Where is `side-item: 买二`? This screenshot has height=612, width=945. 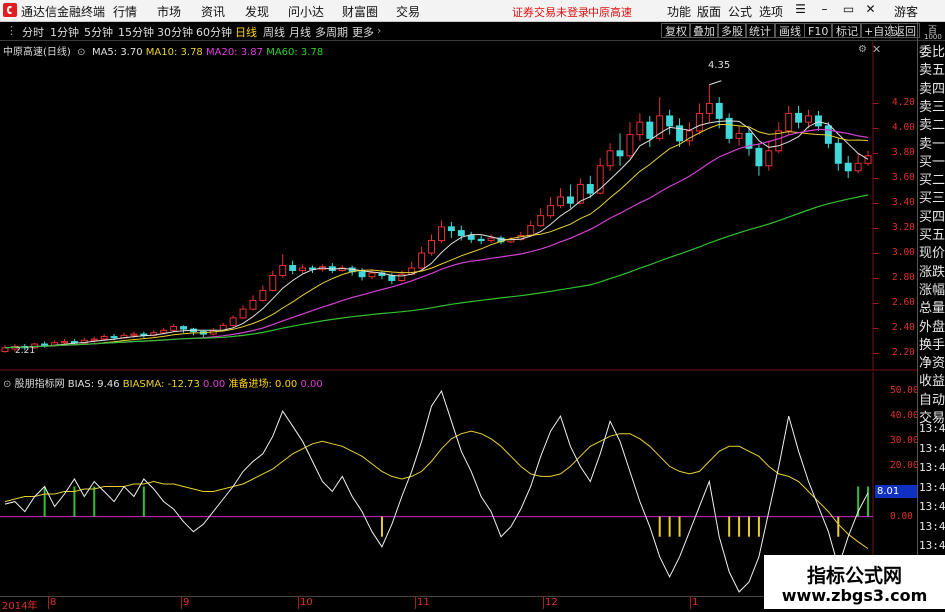
side-item: 买二 is located at coordinates (932, 181).